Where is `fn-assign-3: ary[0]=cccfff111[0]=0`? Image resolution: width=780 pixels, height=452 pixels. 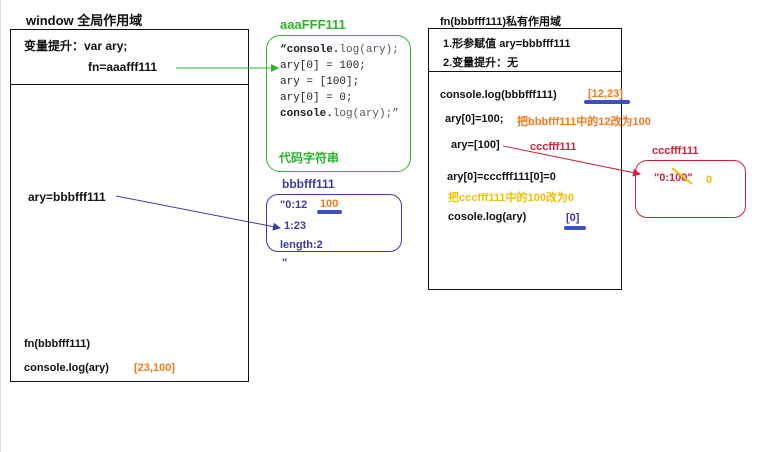 fn-assign-3: ary[0]=cccfff111[0]=0 is located at coordinates (501, 177).